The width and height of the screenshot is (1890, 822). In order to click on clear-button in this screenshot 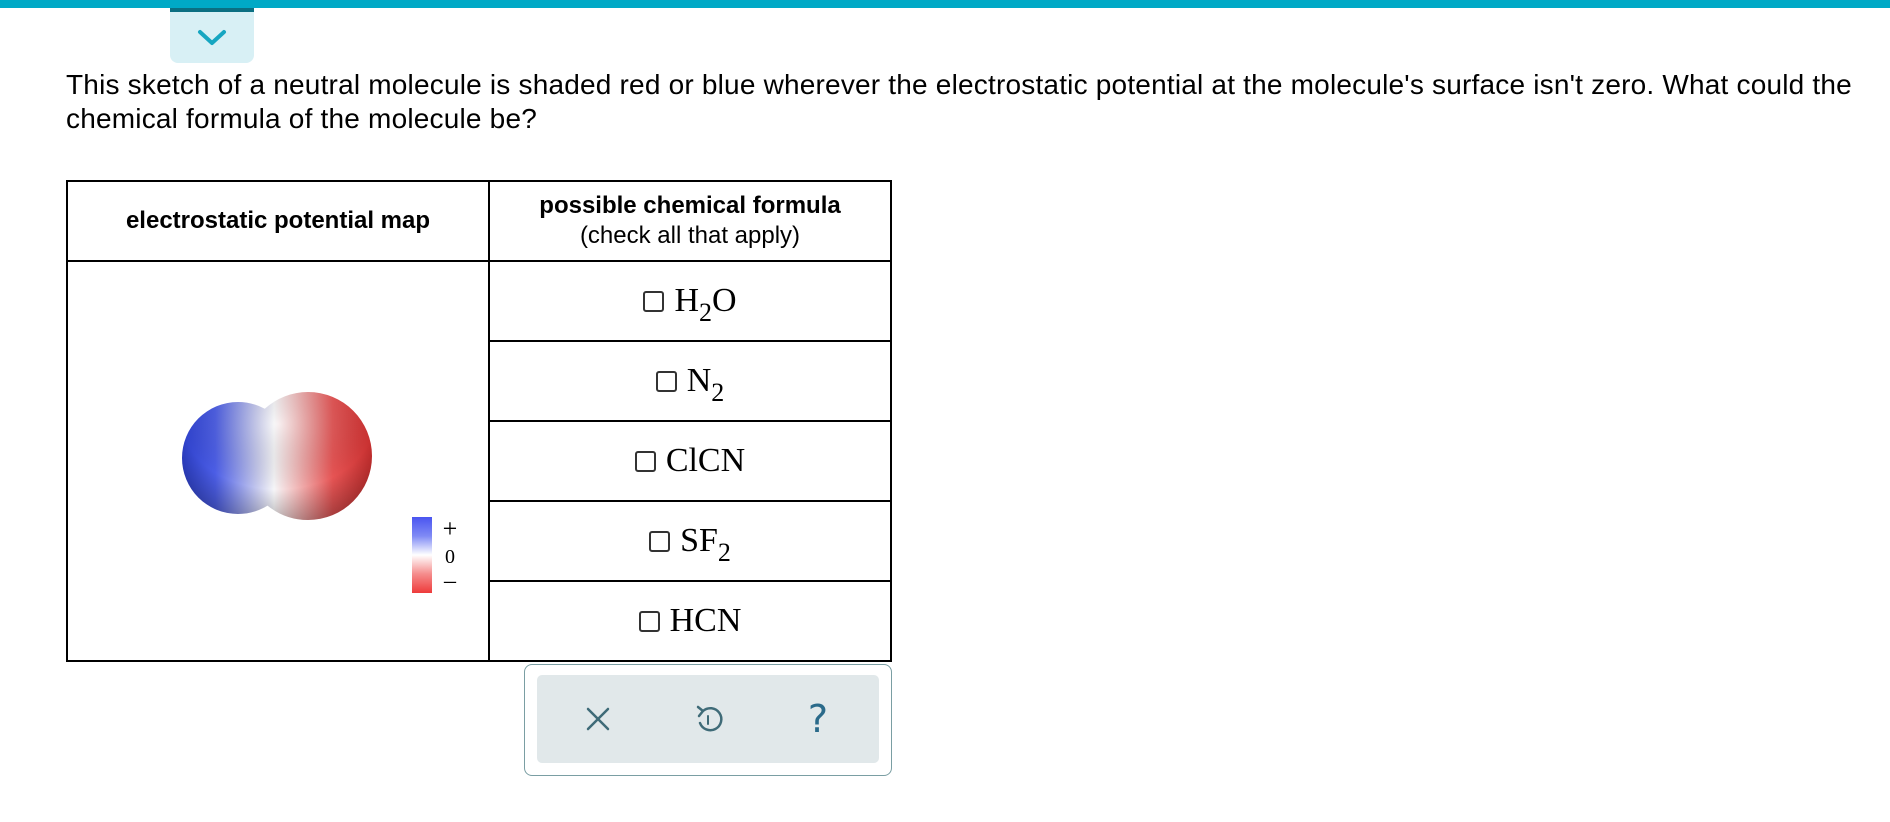, I will do `click(598, 719)`.